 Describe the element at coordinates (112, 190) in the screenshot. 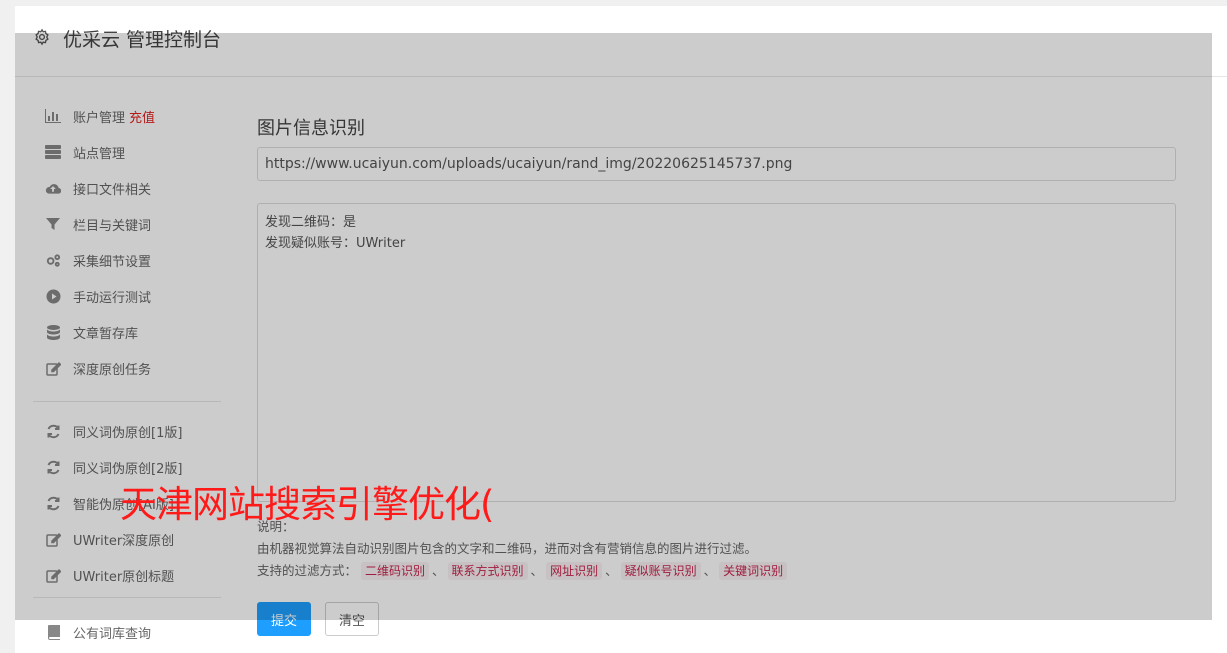

I see `sidebar-item-label: 接口文件相关` at that location.